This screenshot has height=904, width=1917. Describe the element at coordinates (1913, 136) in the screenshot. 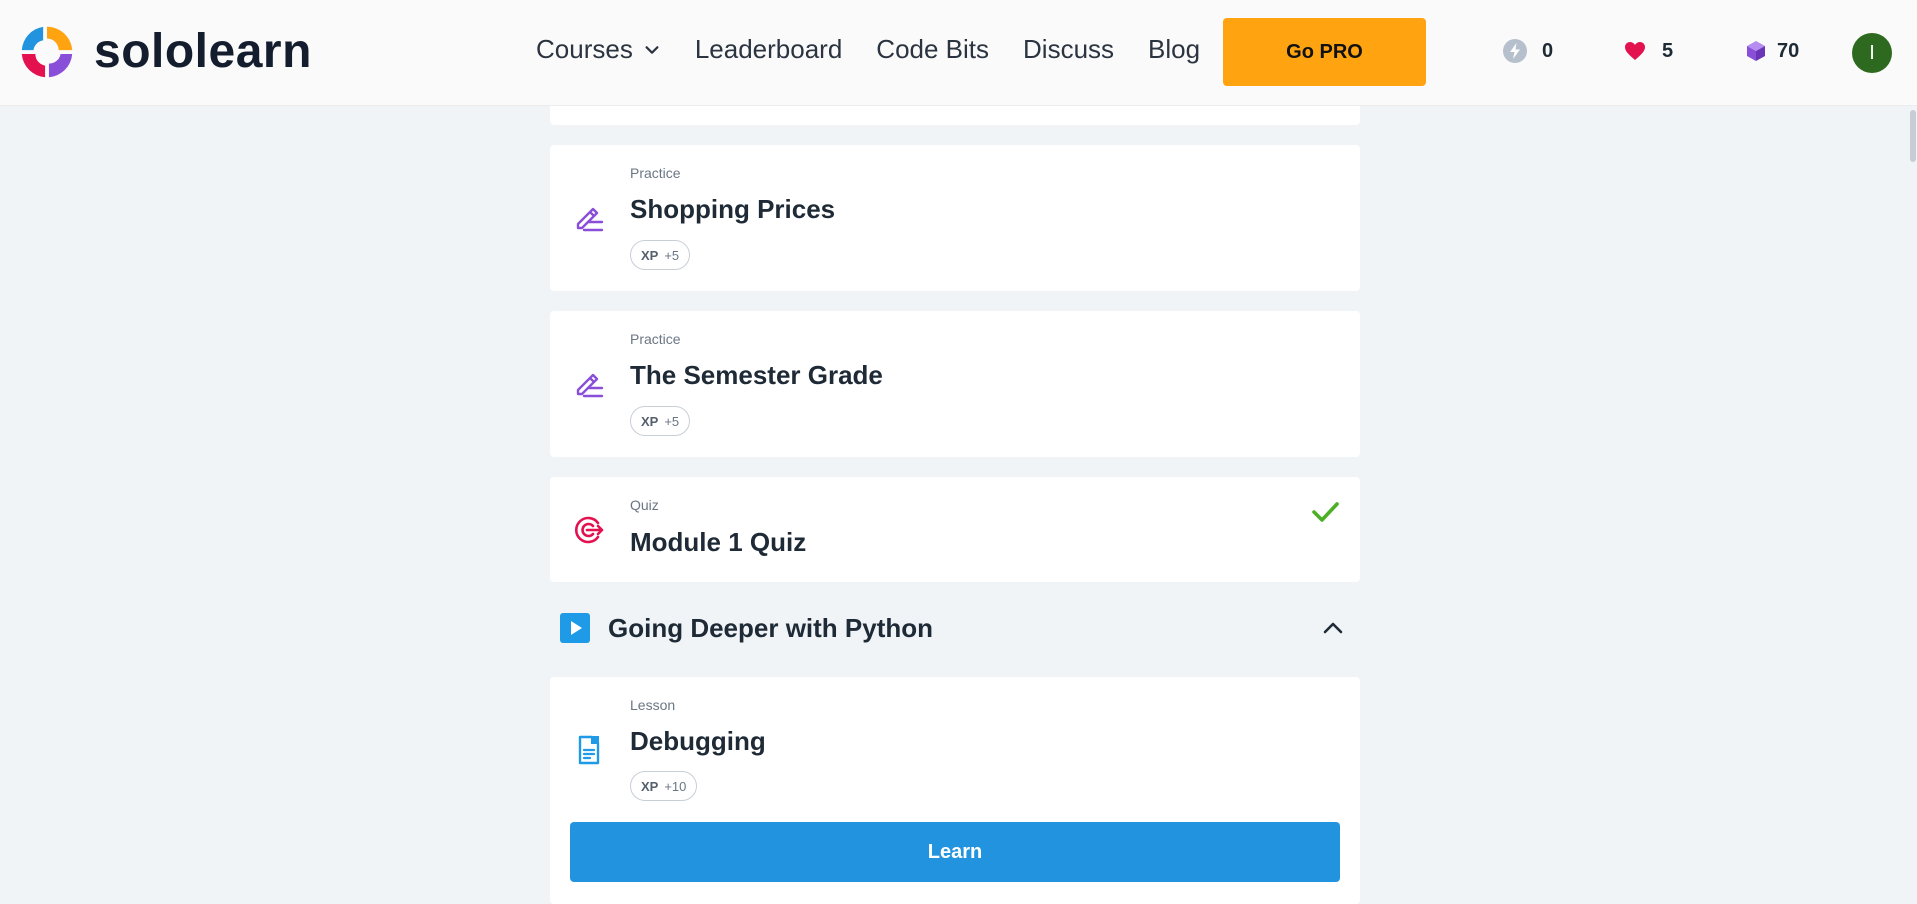

I see `scrollbar-thumb` at that location.